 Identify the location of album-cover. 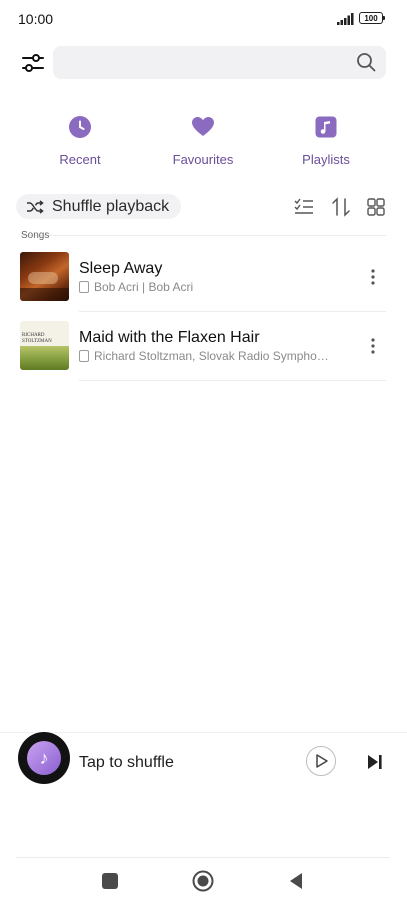
(44, 276).